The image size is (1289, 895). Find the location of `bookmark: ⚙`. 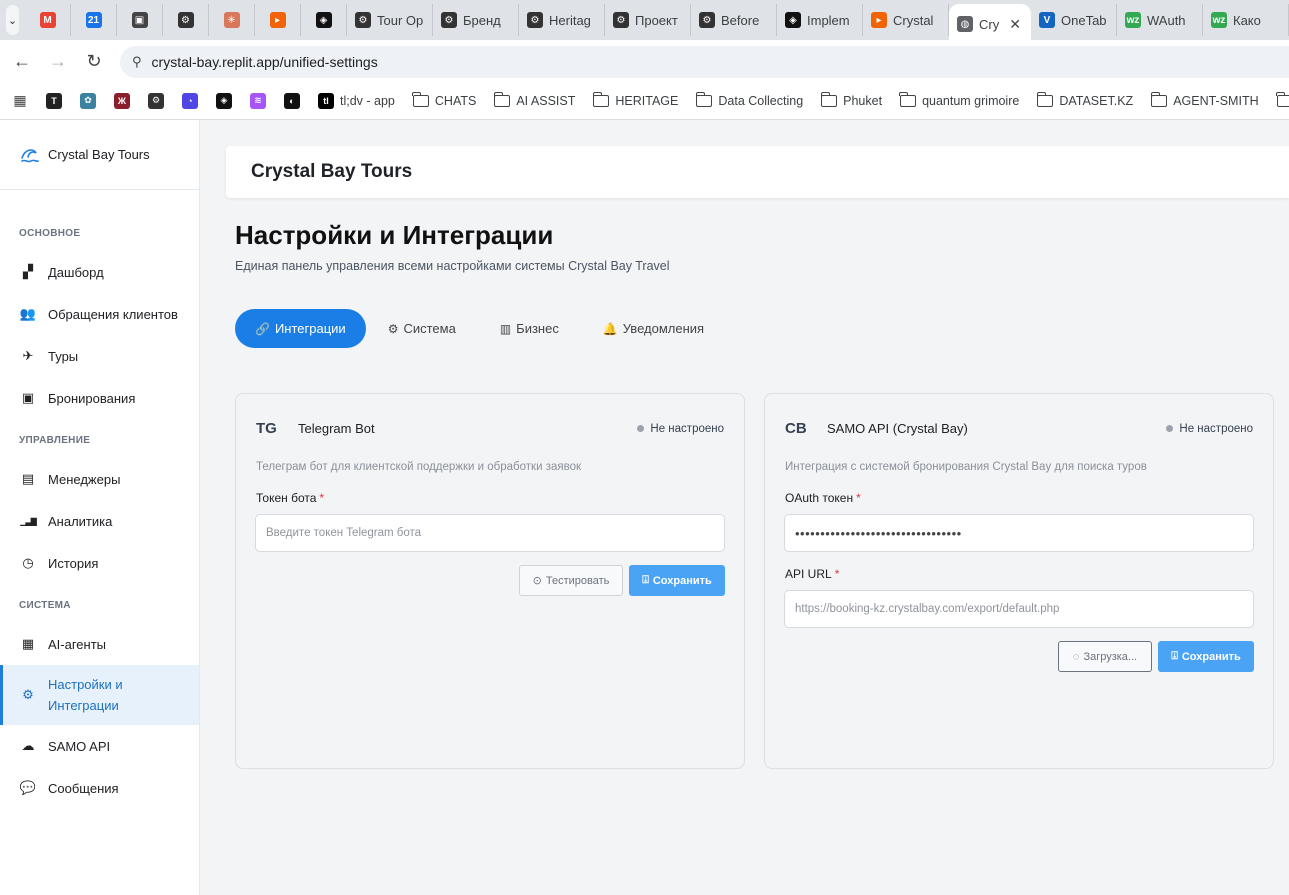

bookmark: ⚙ is located at coordinates (156, 100).